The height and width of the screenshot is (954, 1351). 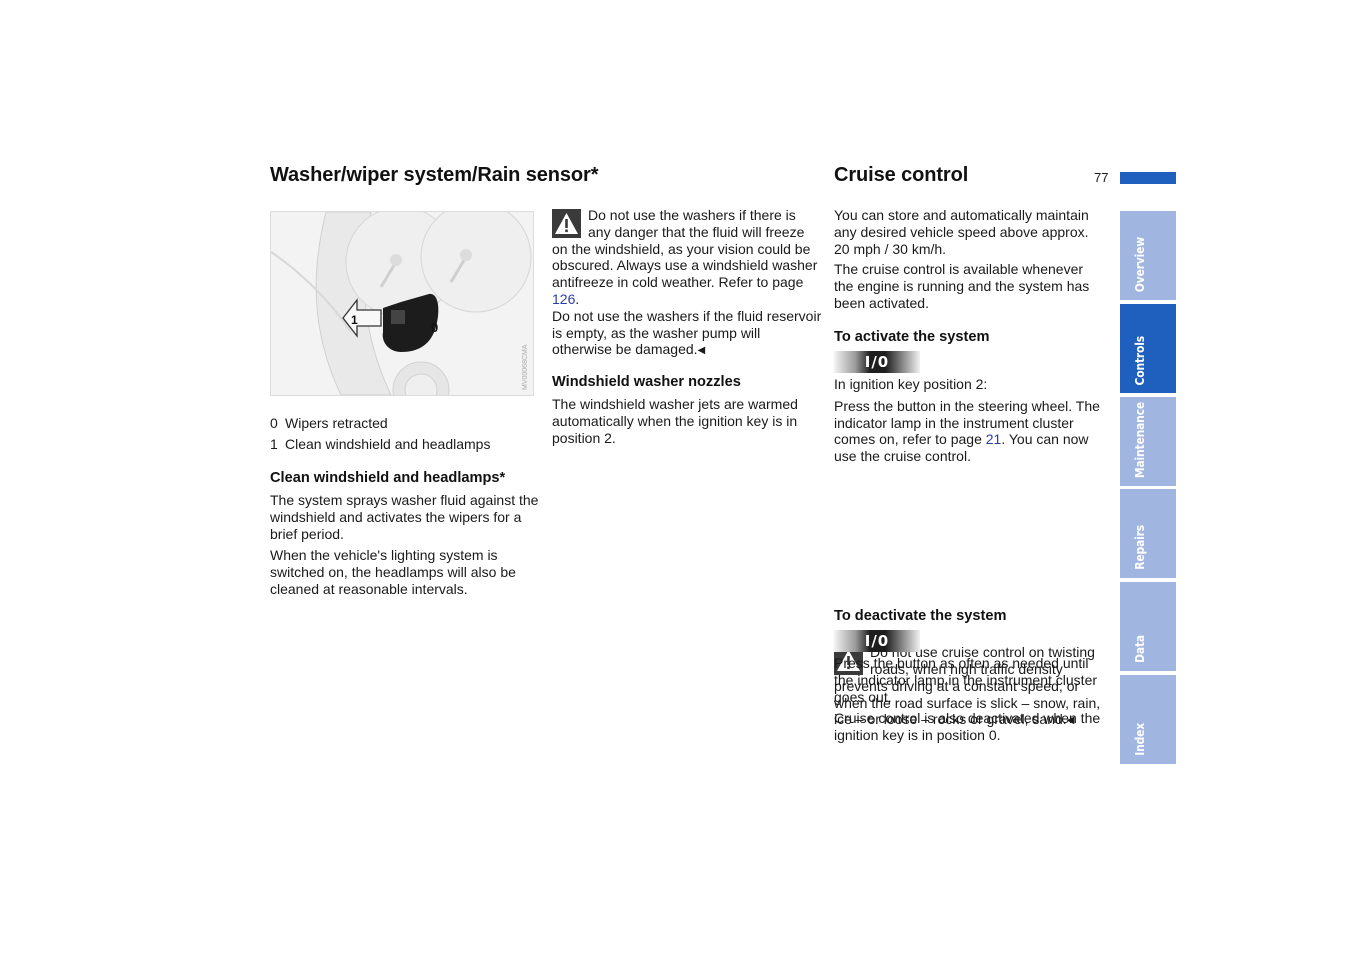 What do you see at coordinates (525, 367) in the screenshot?
I see `figure-code: MV00068CMA` at bounding box center [525, 367].